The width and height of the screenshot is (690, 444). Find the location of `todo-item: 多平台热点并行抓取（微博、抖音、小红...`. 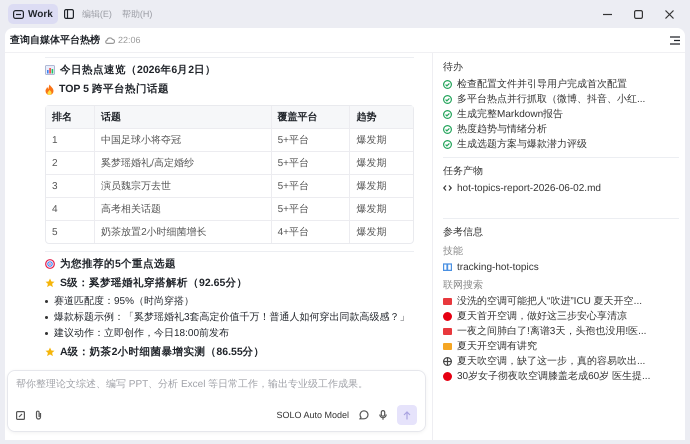

todo-item: 多平台热点并行抓取（微博、抖音、小红... is located at coordinates (551, 100).